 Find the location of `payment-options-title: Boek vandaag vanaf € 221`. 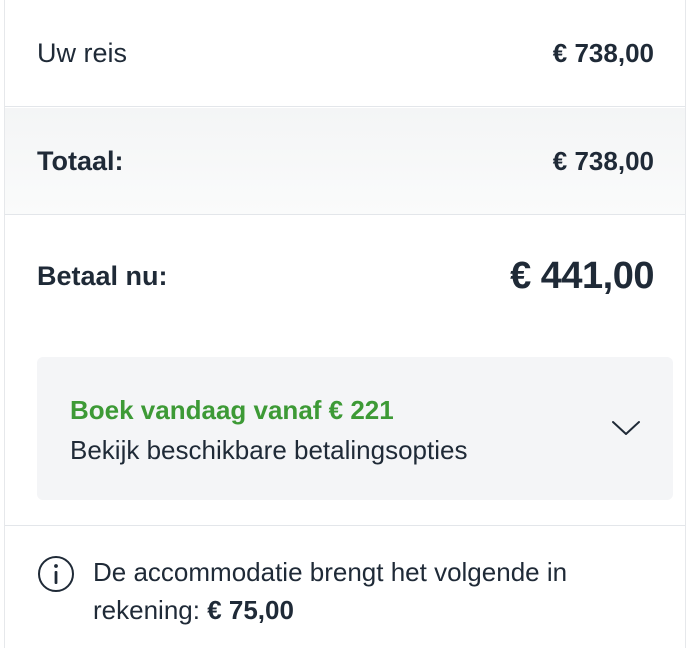

payment-options-title: Boek vandaag vanaf € 221 is located at coordinates (232, 410).